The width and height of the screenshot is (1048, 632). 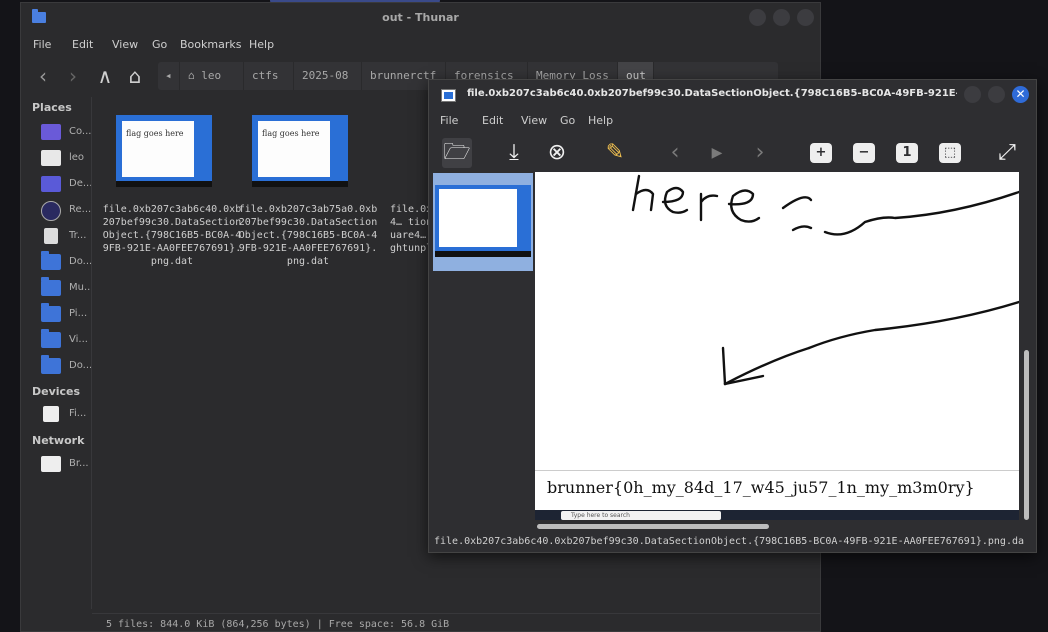 What do you see at coordinates (159, 44) in the screenshot?
I see `menu-go: Go` at bounding box center [159, 44].